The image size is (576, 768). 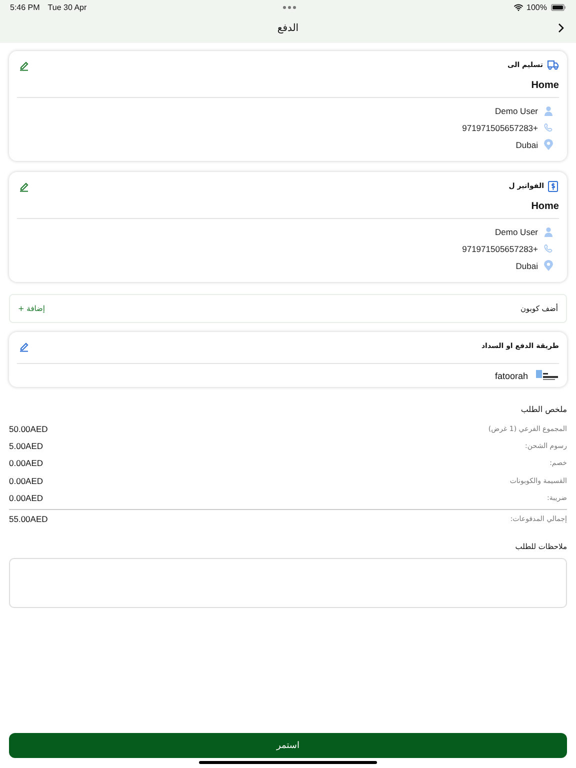 What do you see at coordinates (553, 65) in the screenshot?
I see `truck-icon` at bounding box center [553, 65].